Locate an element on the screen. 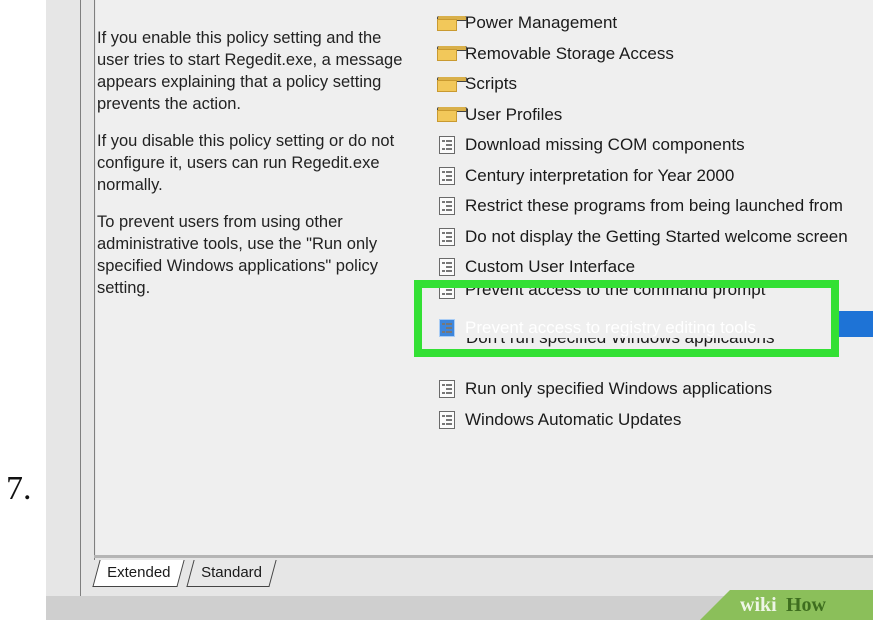 Image resolution: width=873 pixels, height=620 pixels. tab-standard: Standard is located at coordinates (231, 573).